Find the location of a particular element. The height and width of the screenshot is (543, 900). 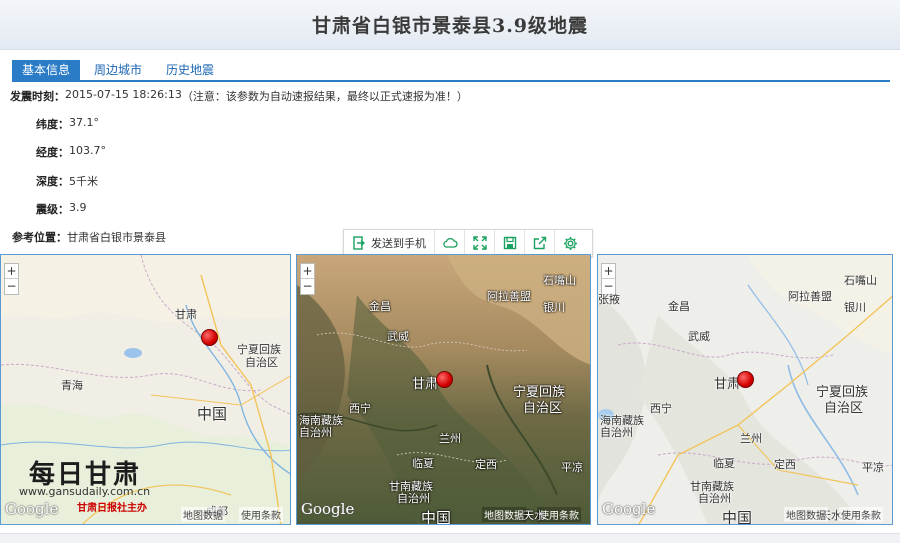

send-to-phone-label: 发送到手机 is located at coordinates (398, 243).